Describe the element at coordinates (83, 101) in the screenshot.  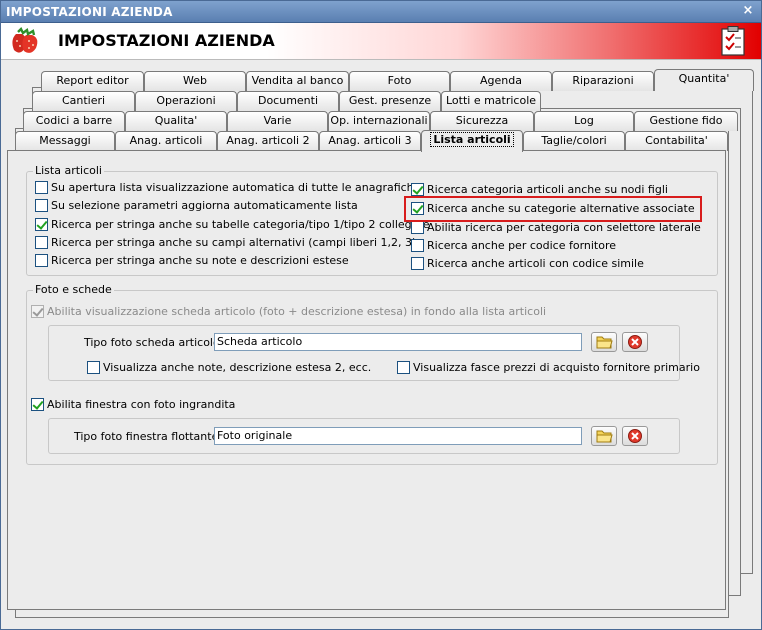
I see `tab-cantieri: Cantieri` at that location.